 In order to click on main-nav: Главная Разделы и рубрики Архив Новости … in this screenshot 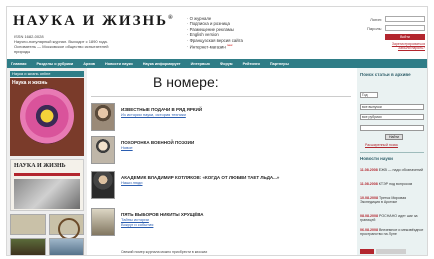, I will do `click(217, 63)`.